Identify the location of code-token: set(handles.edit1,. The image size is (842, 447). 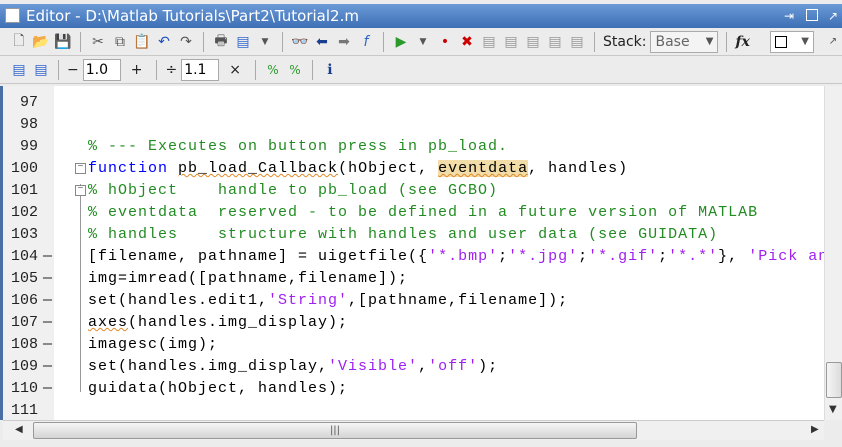
(178, 300).